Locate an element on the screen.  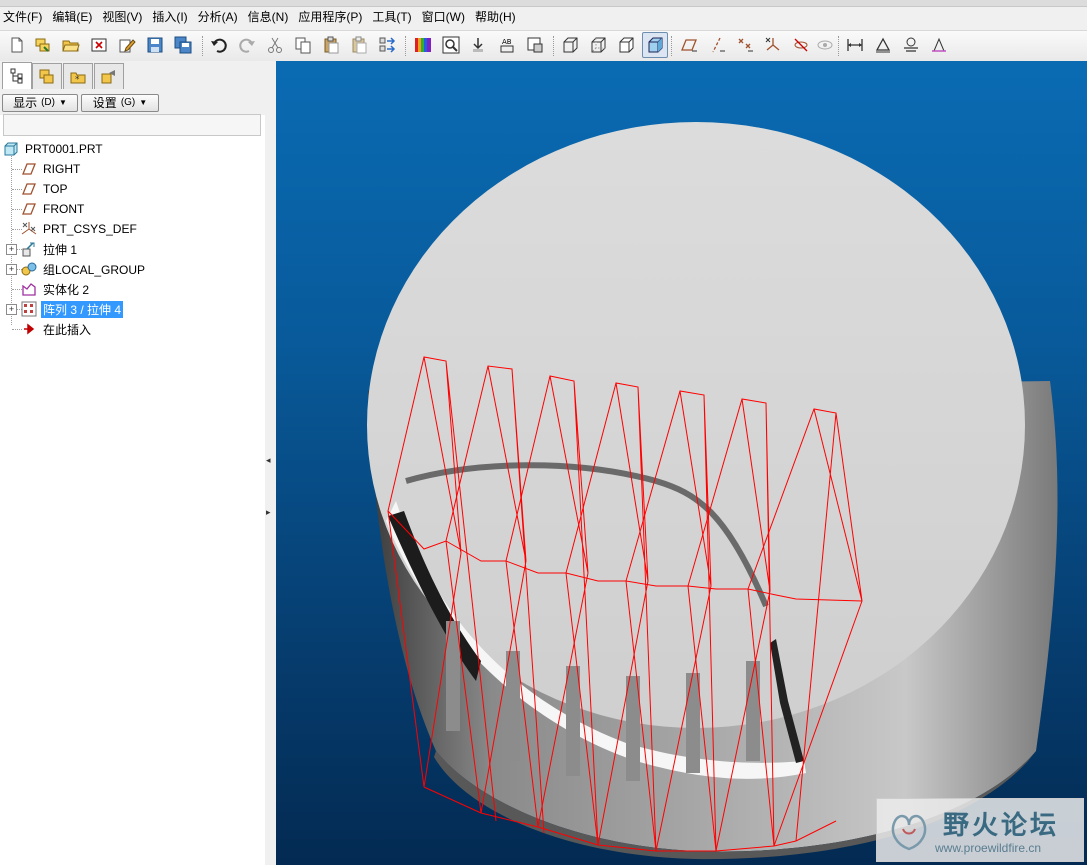
folder-open-icon is located at coordinates (71, 46).